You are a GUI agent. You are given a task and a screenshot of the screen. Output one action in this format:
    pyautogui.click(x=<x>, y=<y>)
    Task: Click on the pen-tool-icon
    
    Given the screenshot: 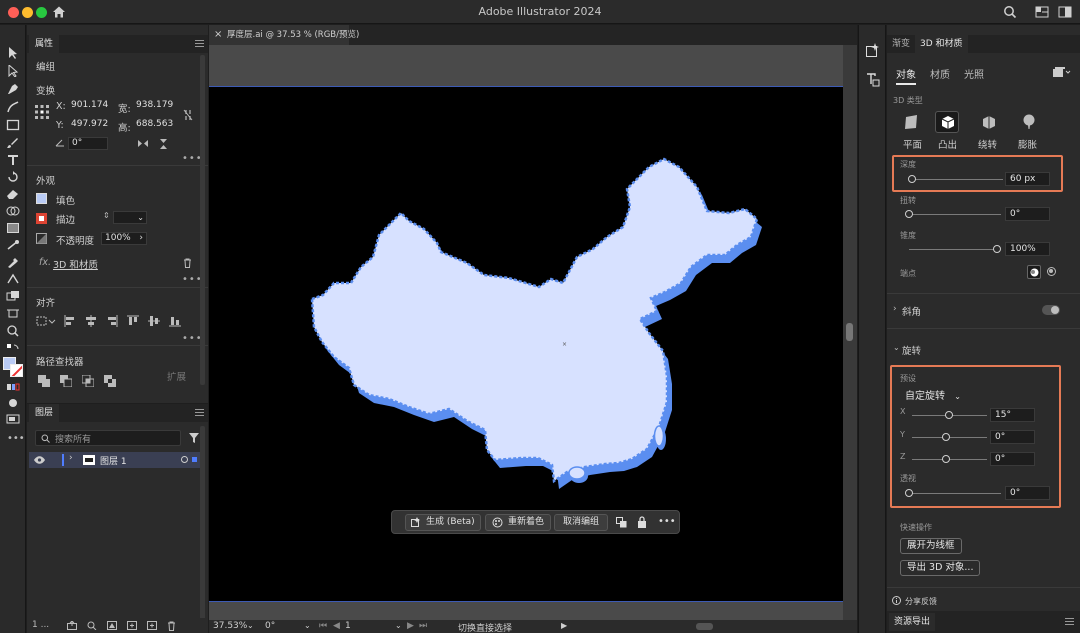 What is the action you would take?
    pyautogui.click(x=13, y=89)
    